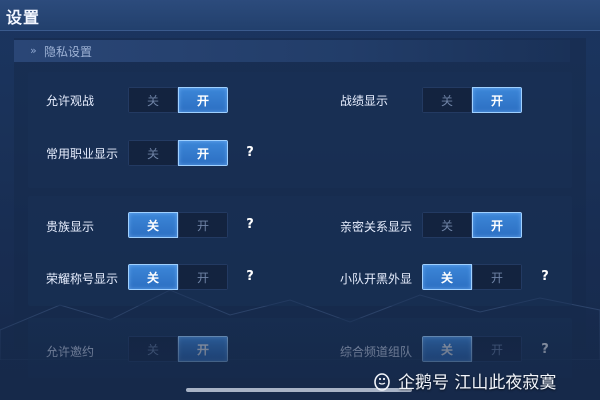  What do you see at coordinates (153, 225) in the screenshot?
I see `toggle-noble-display-off: 关` at bounding box center [153, 225].